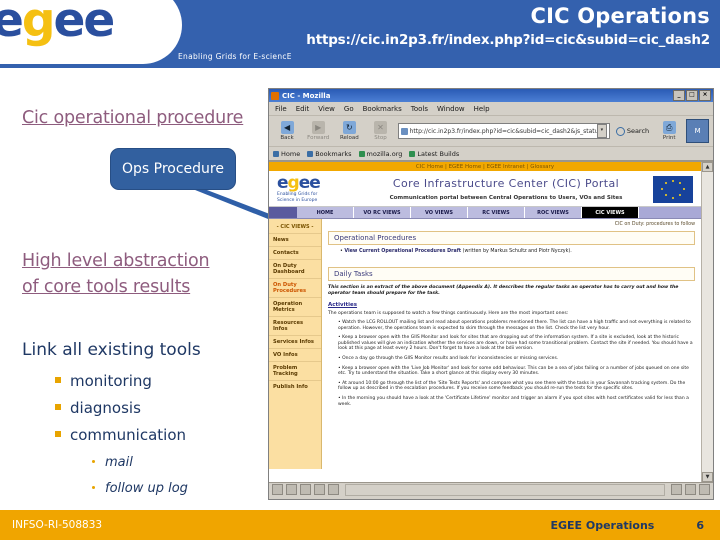  Describe the element at coordinates (57, 24) in the screenshot. I see `egee-logo: egee` at that location.